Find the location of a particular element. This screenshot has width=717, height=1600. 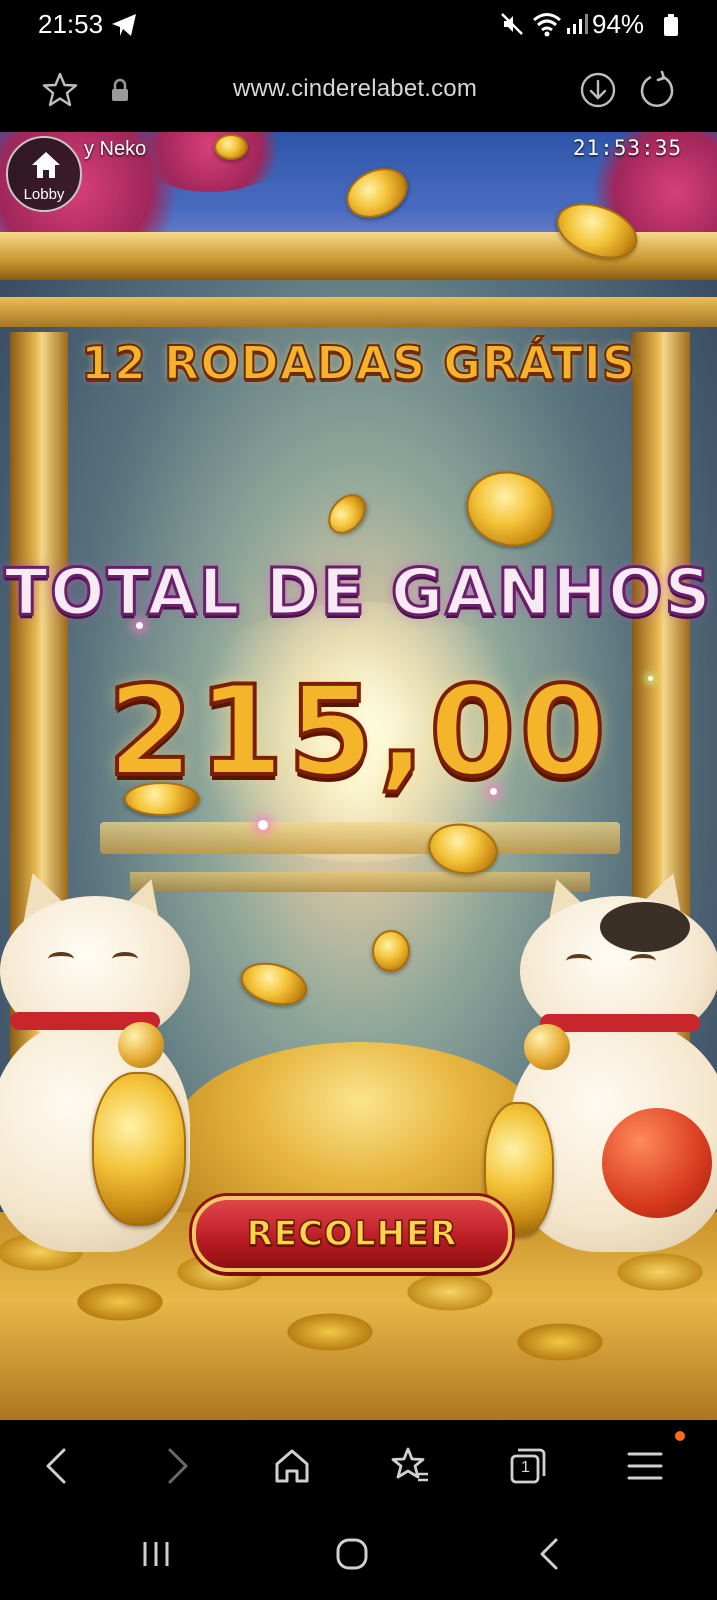

lobby-label: Lobby is located at coordinates (44, 194).